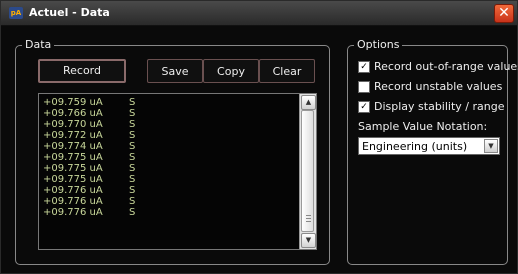 The width and height of the screenshot is (518, 274). What do you see at coordinates (415, 146) in the screenshot?
I see `notation-selected-value: Engineering (units)` at bounding box center [415, 146].